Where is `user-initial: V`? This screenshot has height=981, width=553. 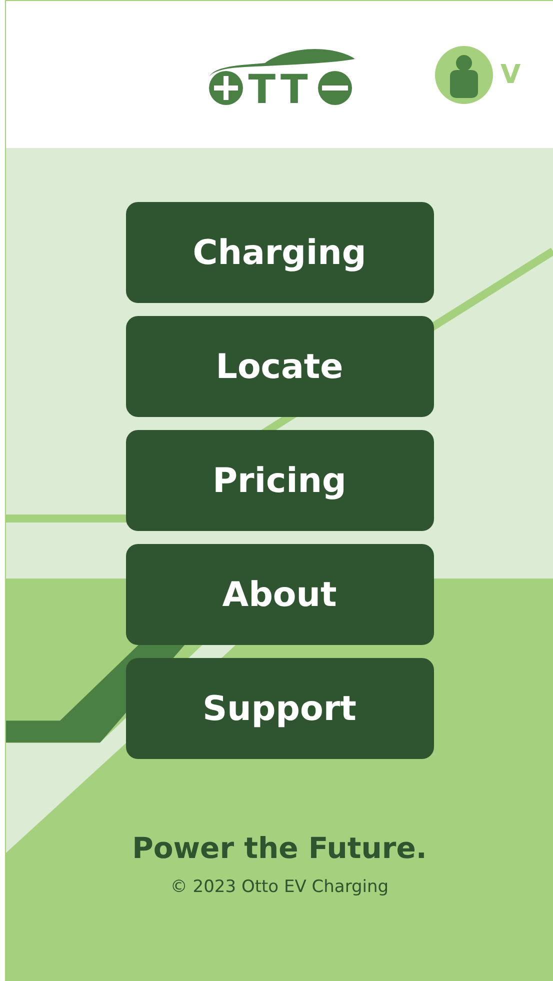
user-initial: V is located at coordinates (510, 75).